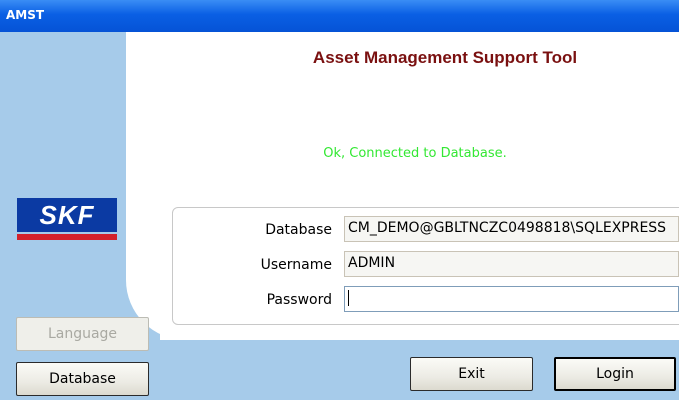  I want to click on window-titlebar: AMST, so click(339, 16).